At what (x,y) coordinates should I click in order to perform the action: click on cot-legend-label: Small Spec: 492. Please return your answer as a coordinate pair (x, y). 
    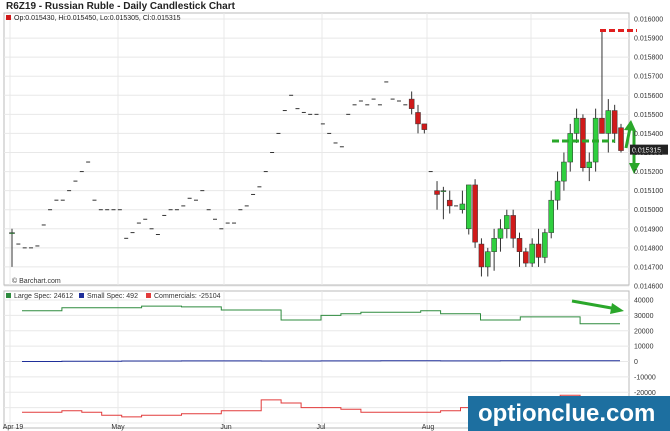
    Looking at the image, I should click on (112, 296).